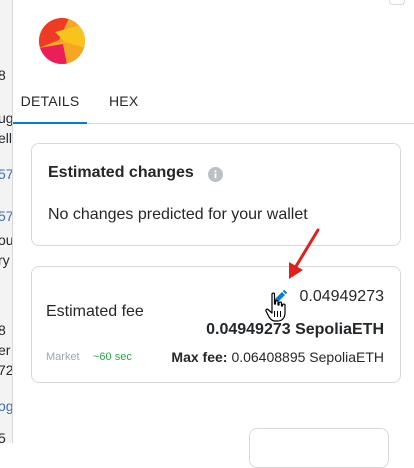 This screenshot has width=414, height=468. I want to click on account-avatar, so click(62, 41).